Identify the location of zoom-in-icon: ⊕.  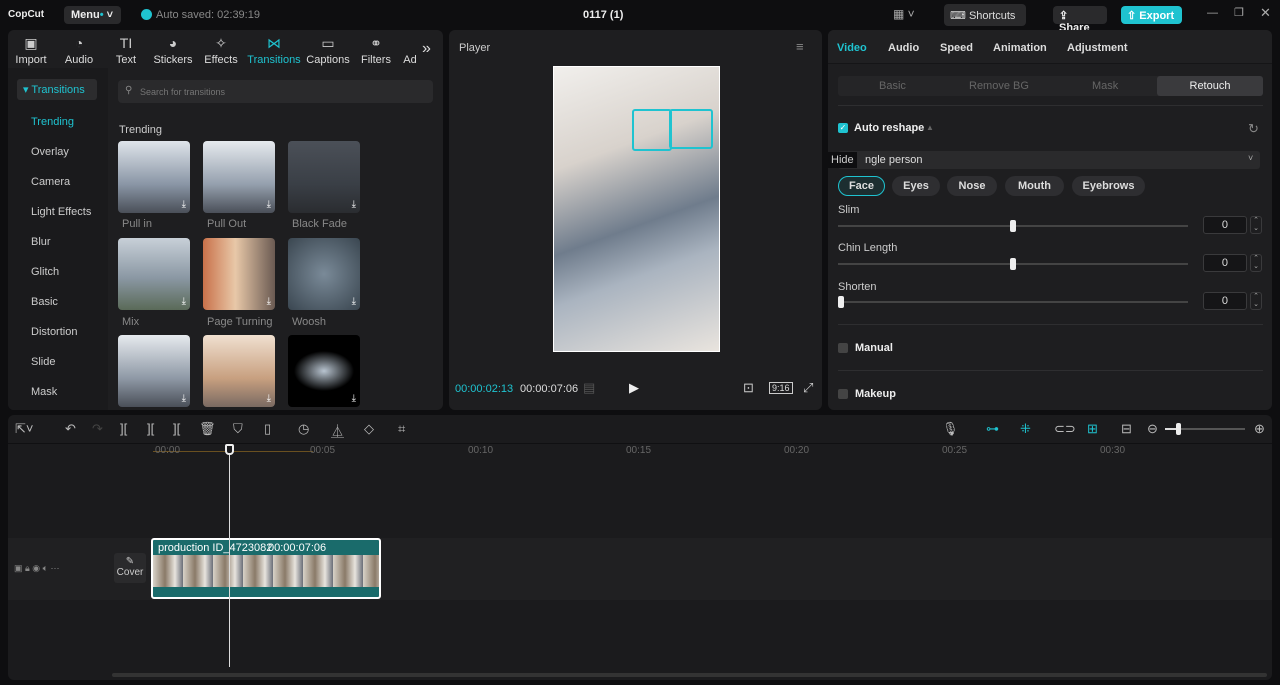
(1259, 429).